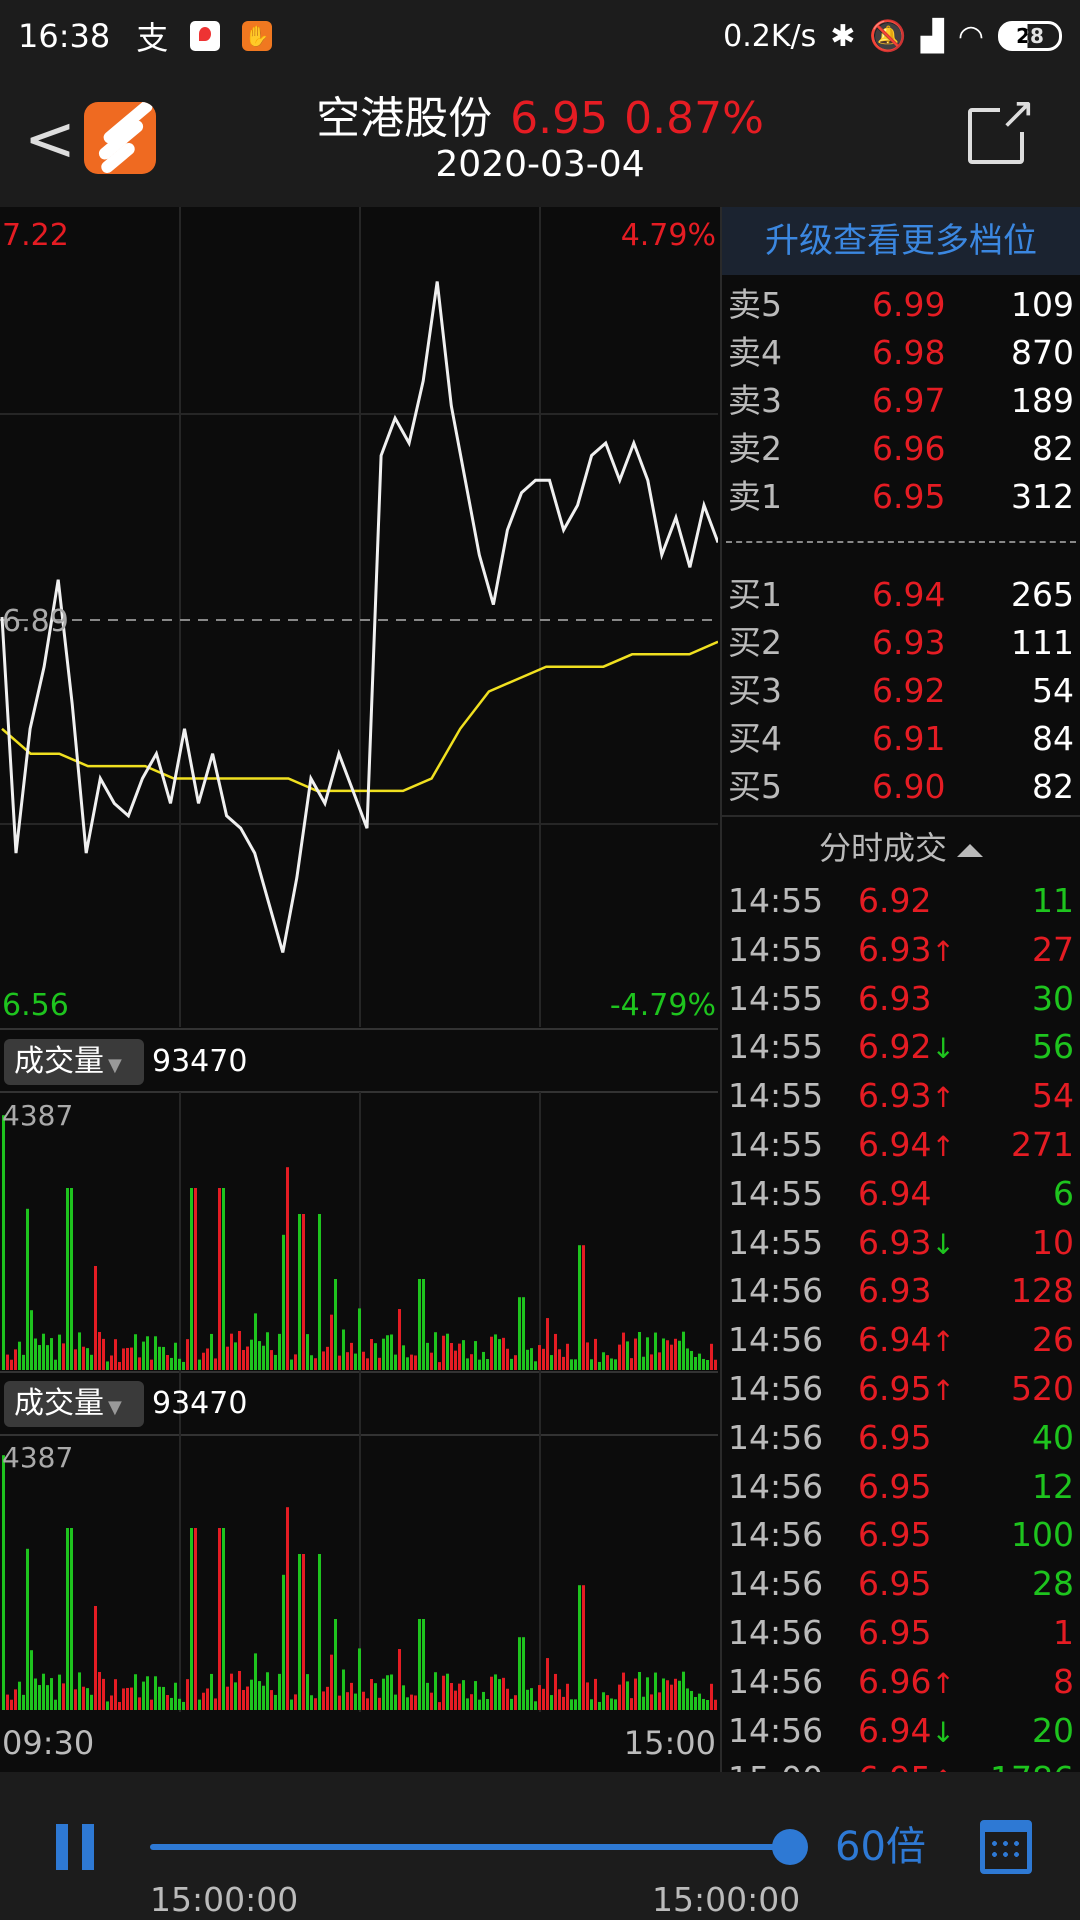 This screenshot has width=1080, height=1920. What do you see at coordinates (943, 1146) in the screenshot?
I see `arrow-up-icon: ↑` at bounding box center [943, 1146].